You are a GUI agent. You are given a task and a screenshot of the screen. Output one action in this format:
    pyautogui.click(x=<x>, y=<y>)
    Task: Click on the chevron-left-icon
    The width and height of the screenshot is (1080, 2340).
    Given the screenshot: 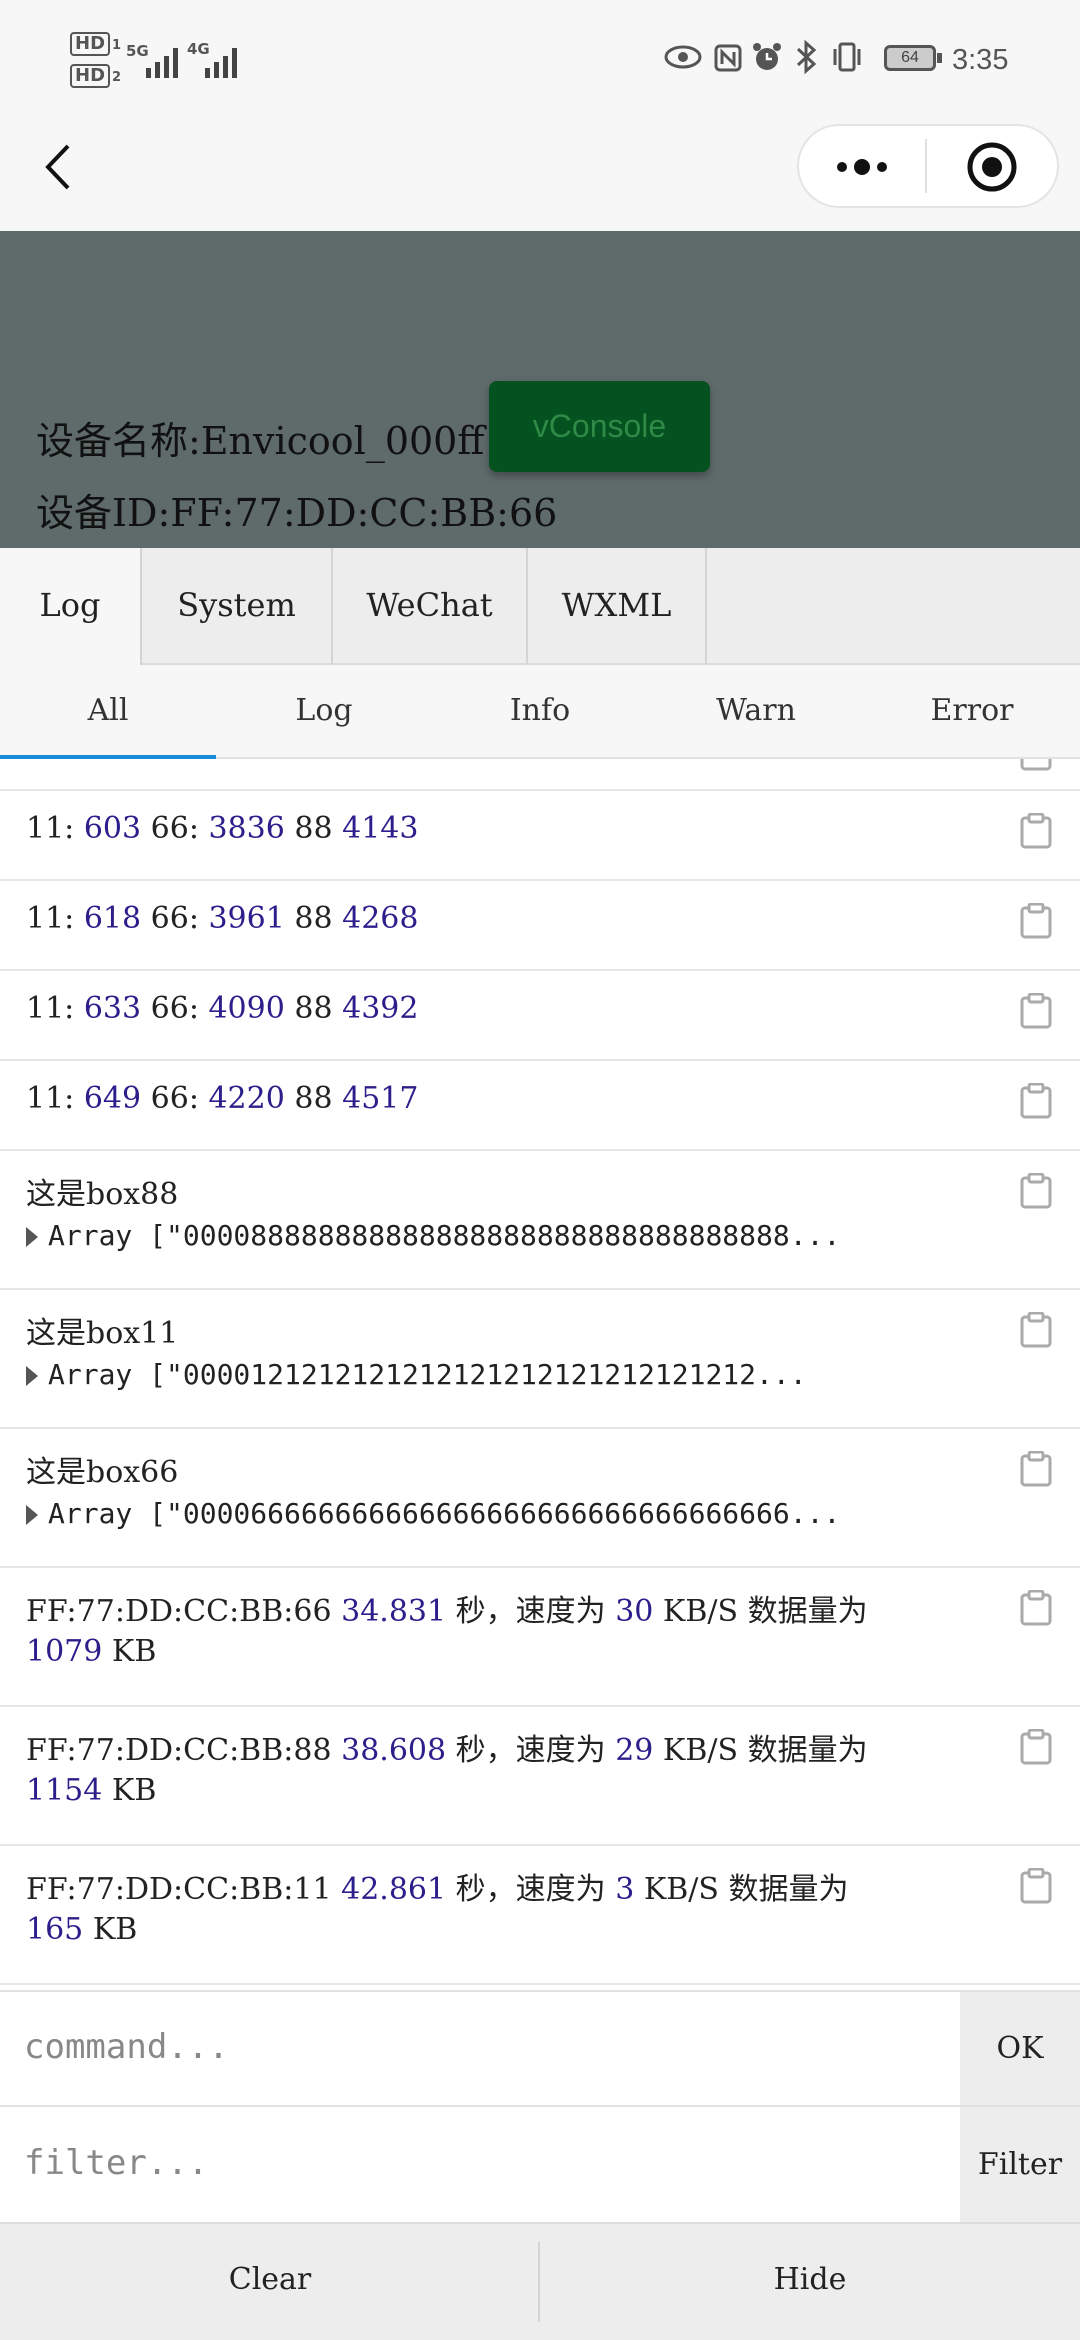 What is the action you would take?
    pyautogui.click(x=58, y=167)
    